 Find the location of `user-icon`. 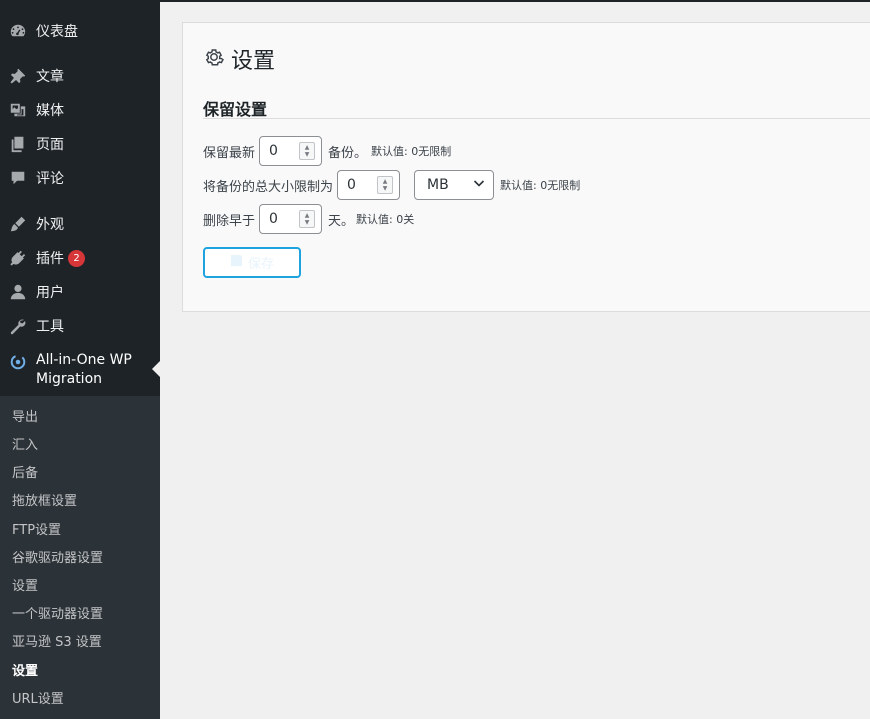

user-icon is located at coordinates (18, 292).